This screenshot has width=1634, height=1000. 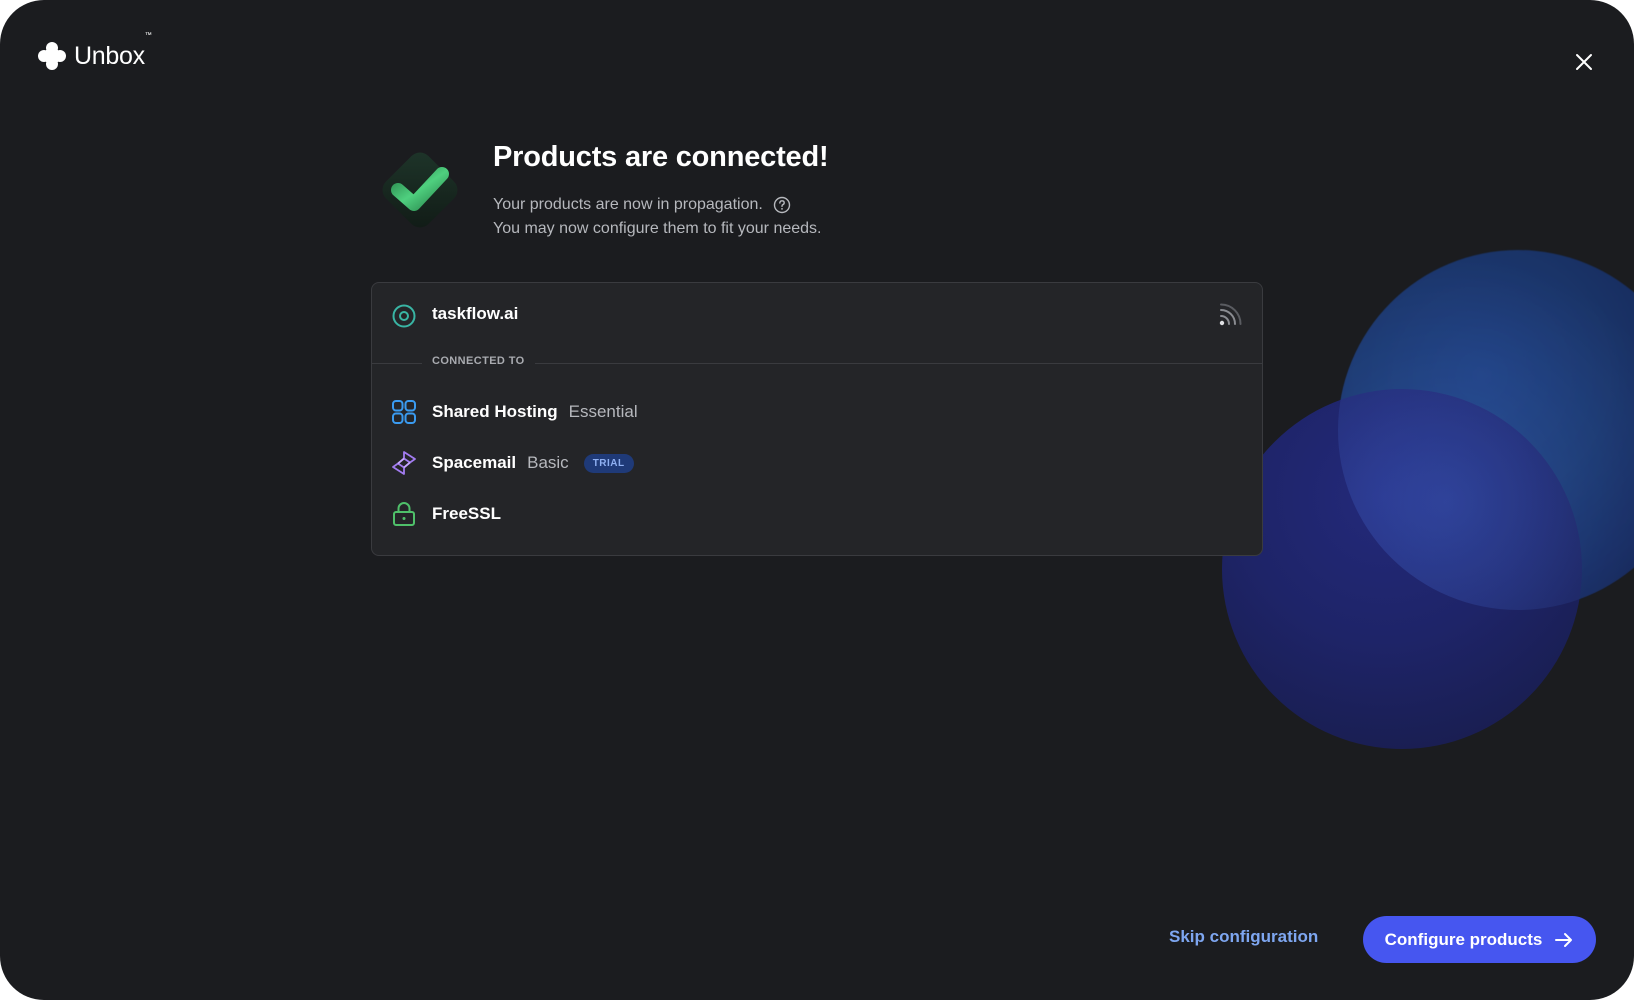 I want to click on app-logo: Unbox™, so click(x=94, y=51).